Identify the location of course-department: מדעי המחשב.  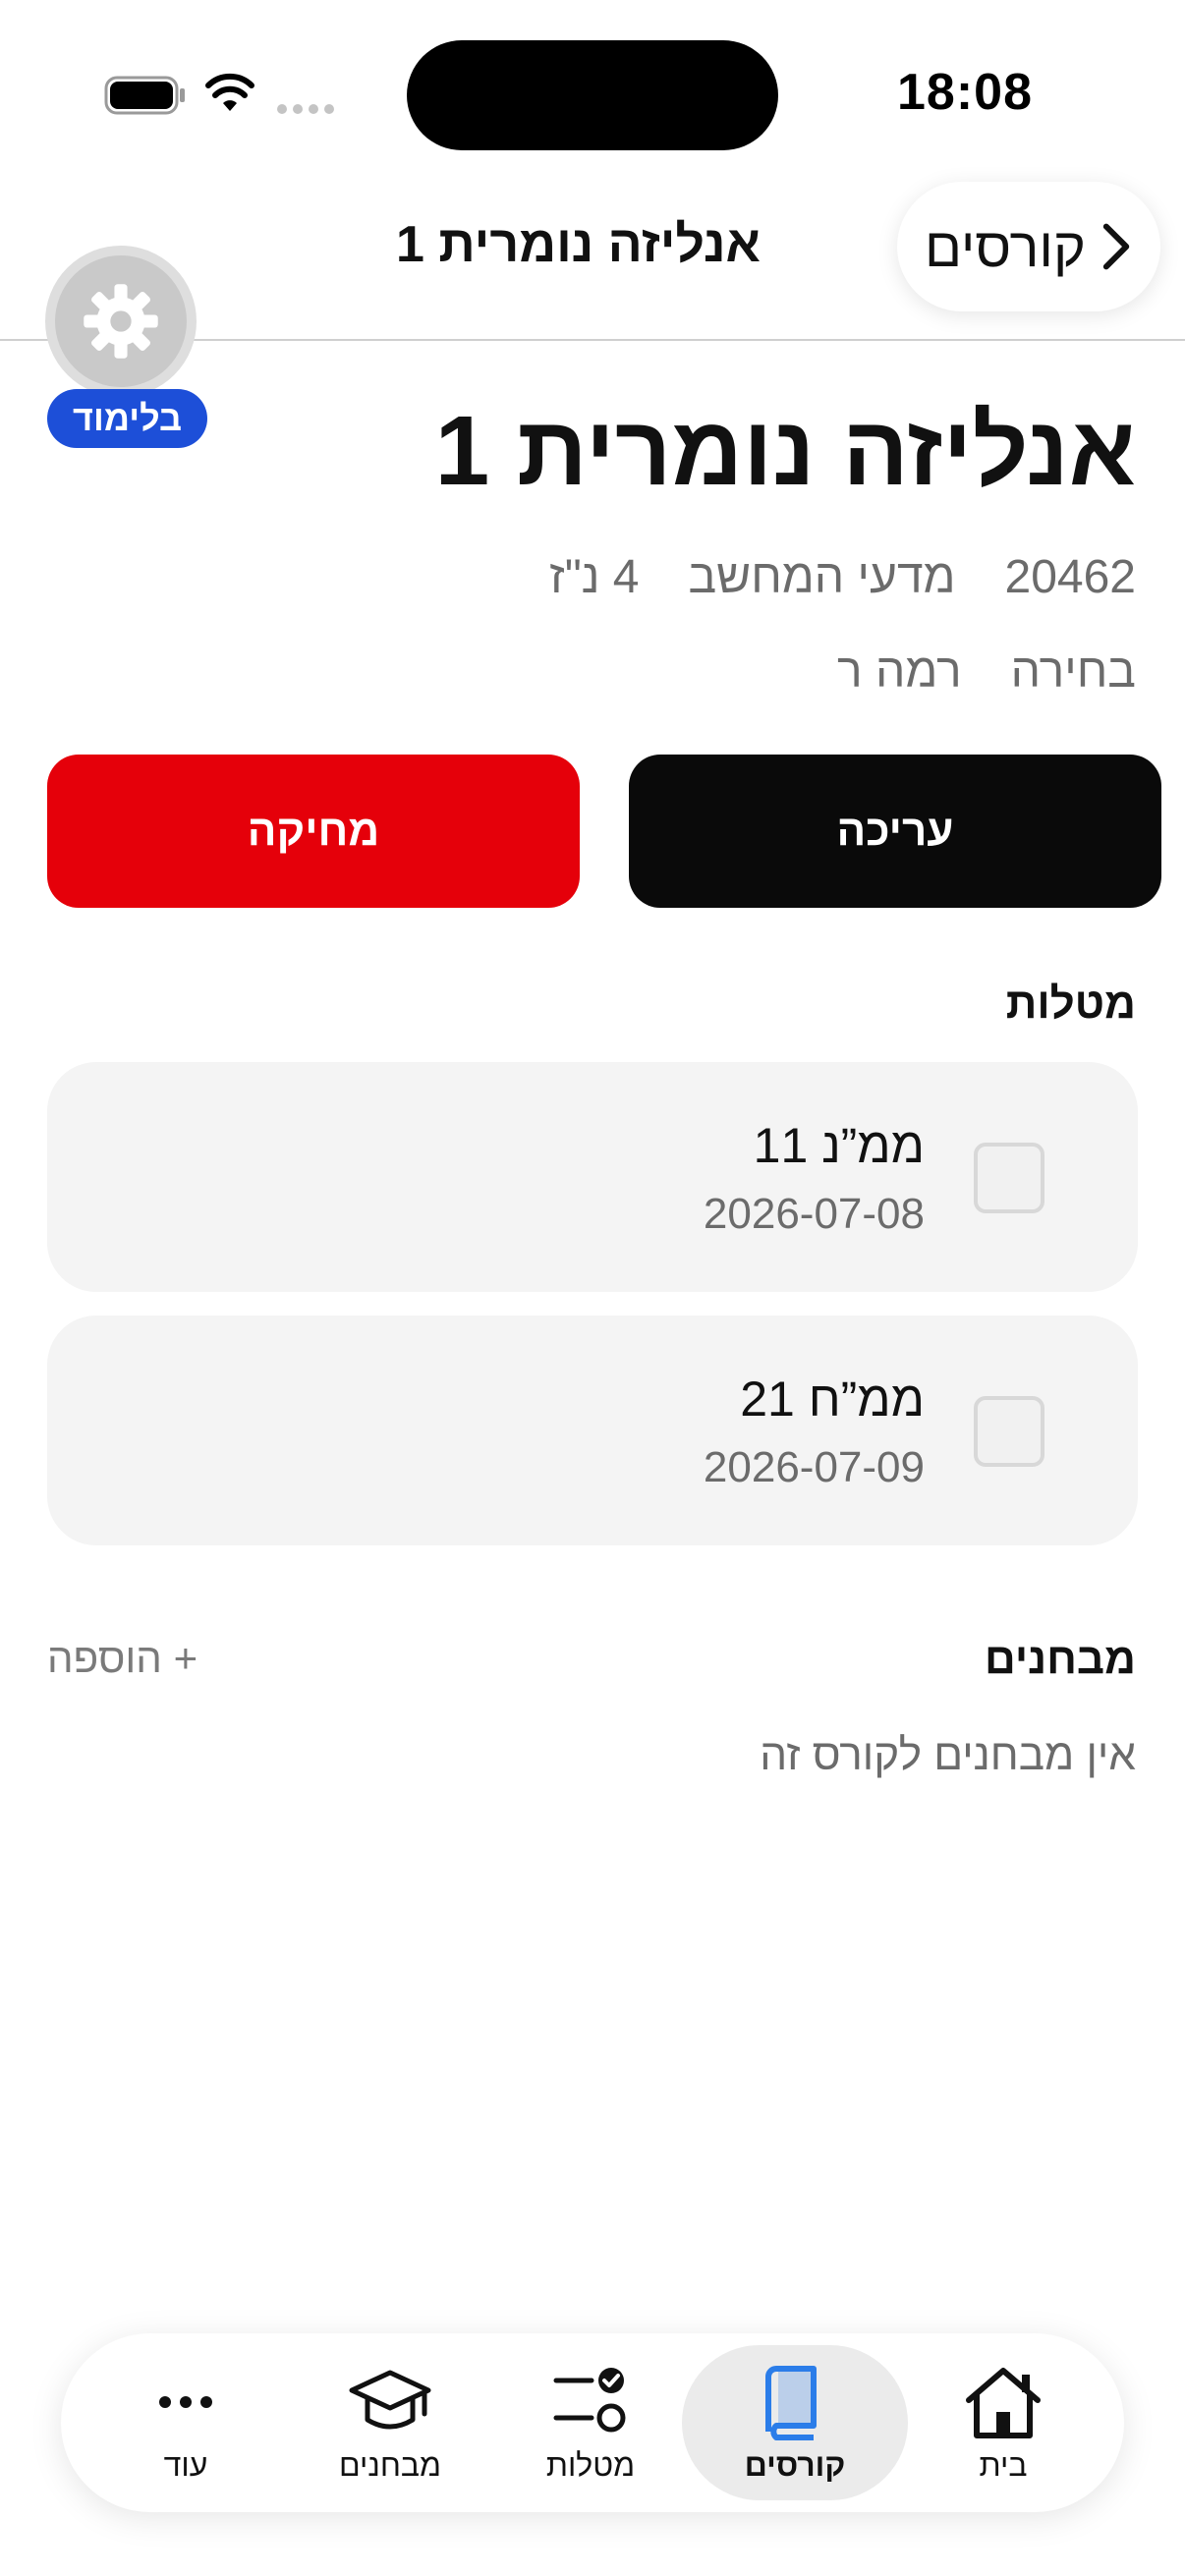
(822, 577).